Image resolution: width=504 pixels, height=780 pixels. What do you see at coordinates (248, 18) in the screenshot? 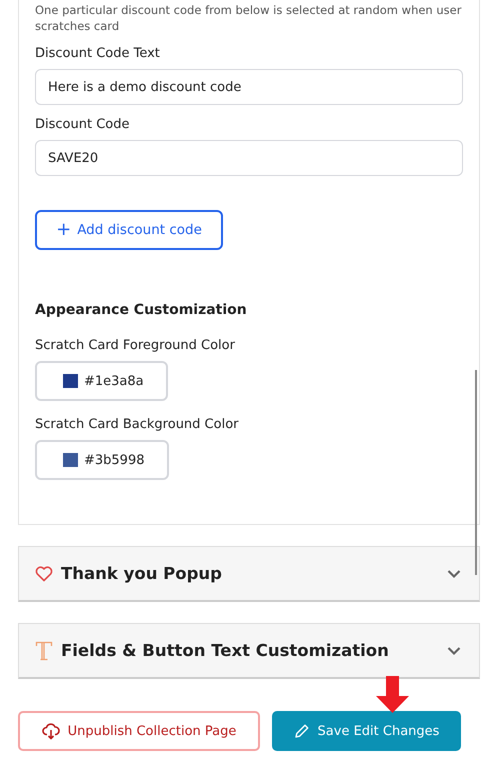
I see `description-text: One particular discount code from below is selected at random when user scratches card` at bounding box center [248, 18].